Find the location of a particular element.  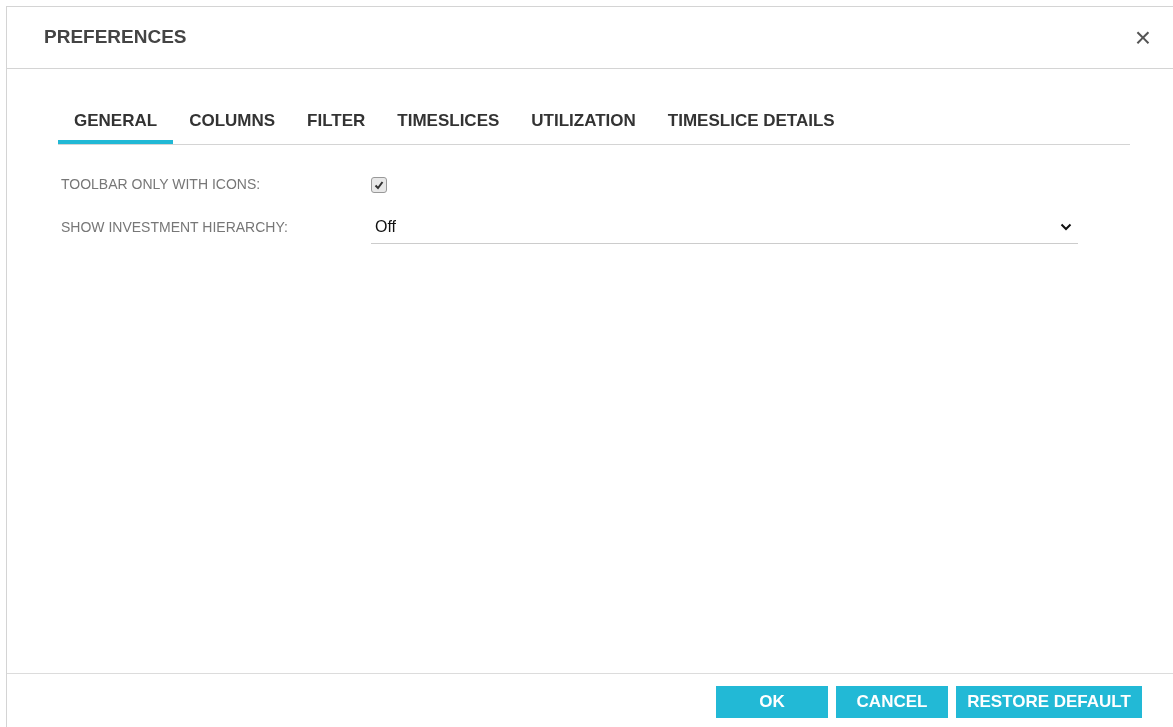

tab: GENERAL is located at coordinates (116, 121).